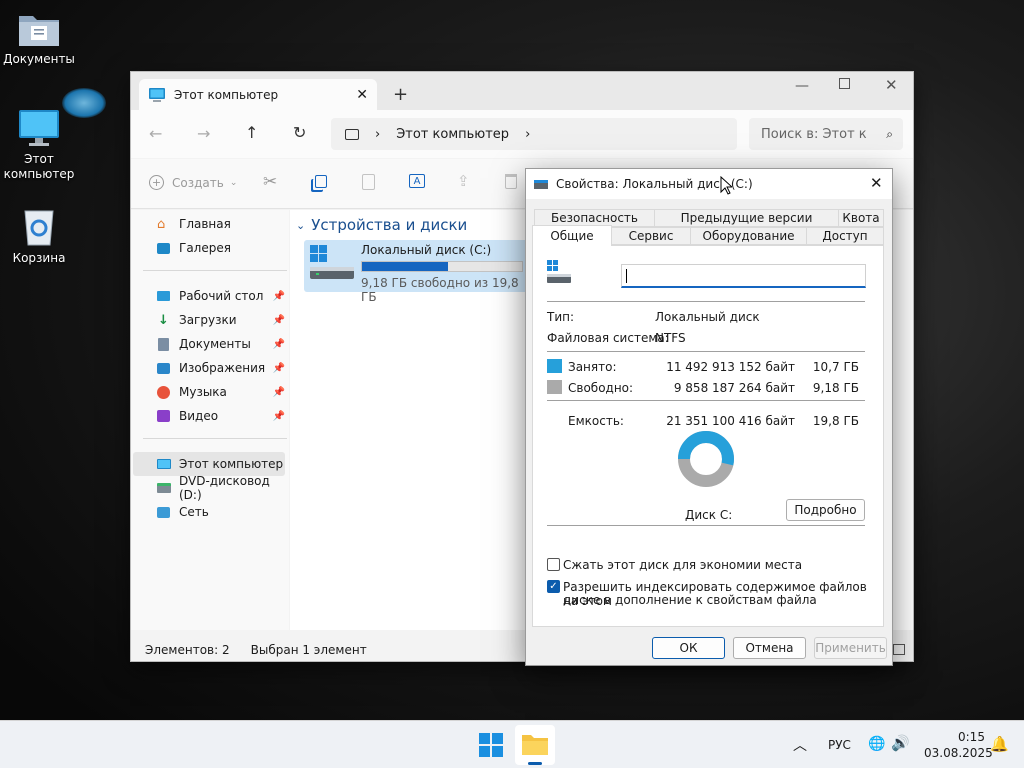 The width and height of the screenshot is (1024, 768). What do you see at coordinates (825, 510) in the screenshot?
I see `details-button: Подробно` at bounding box center [825, 510].